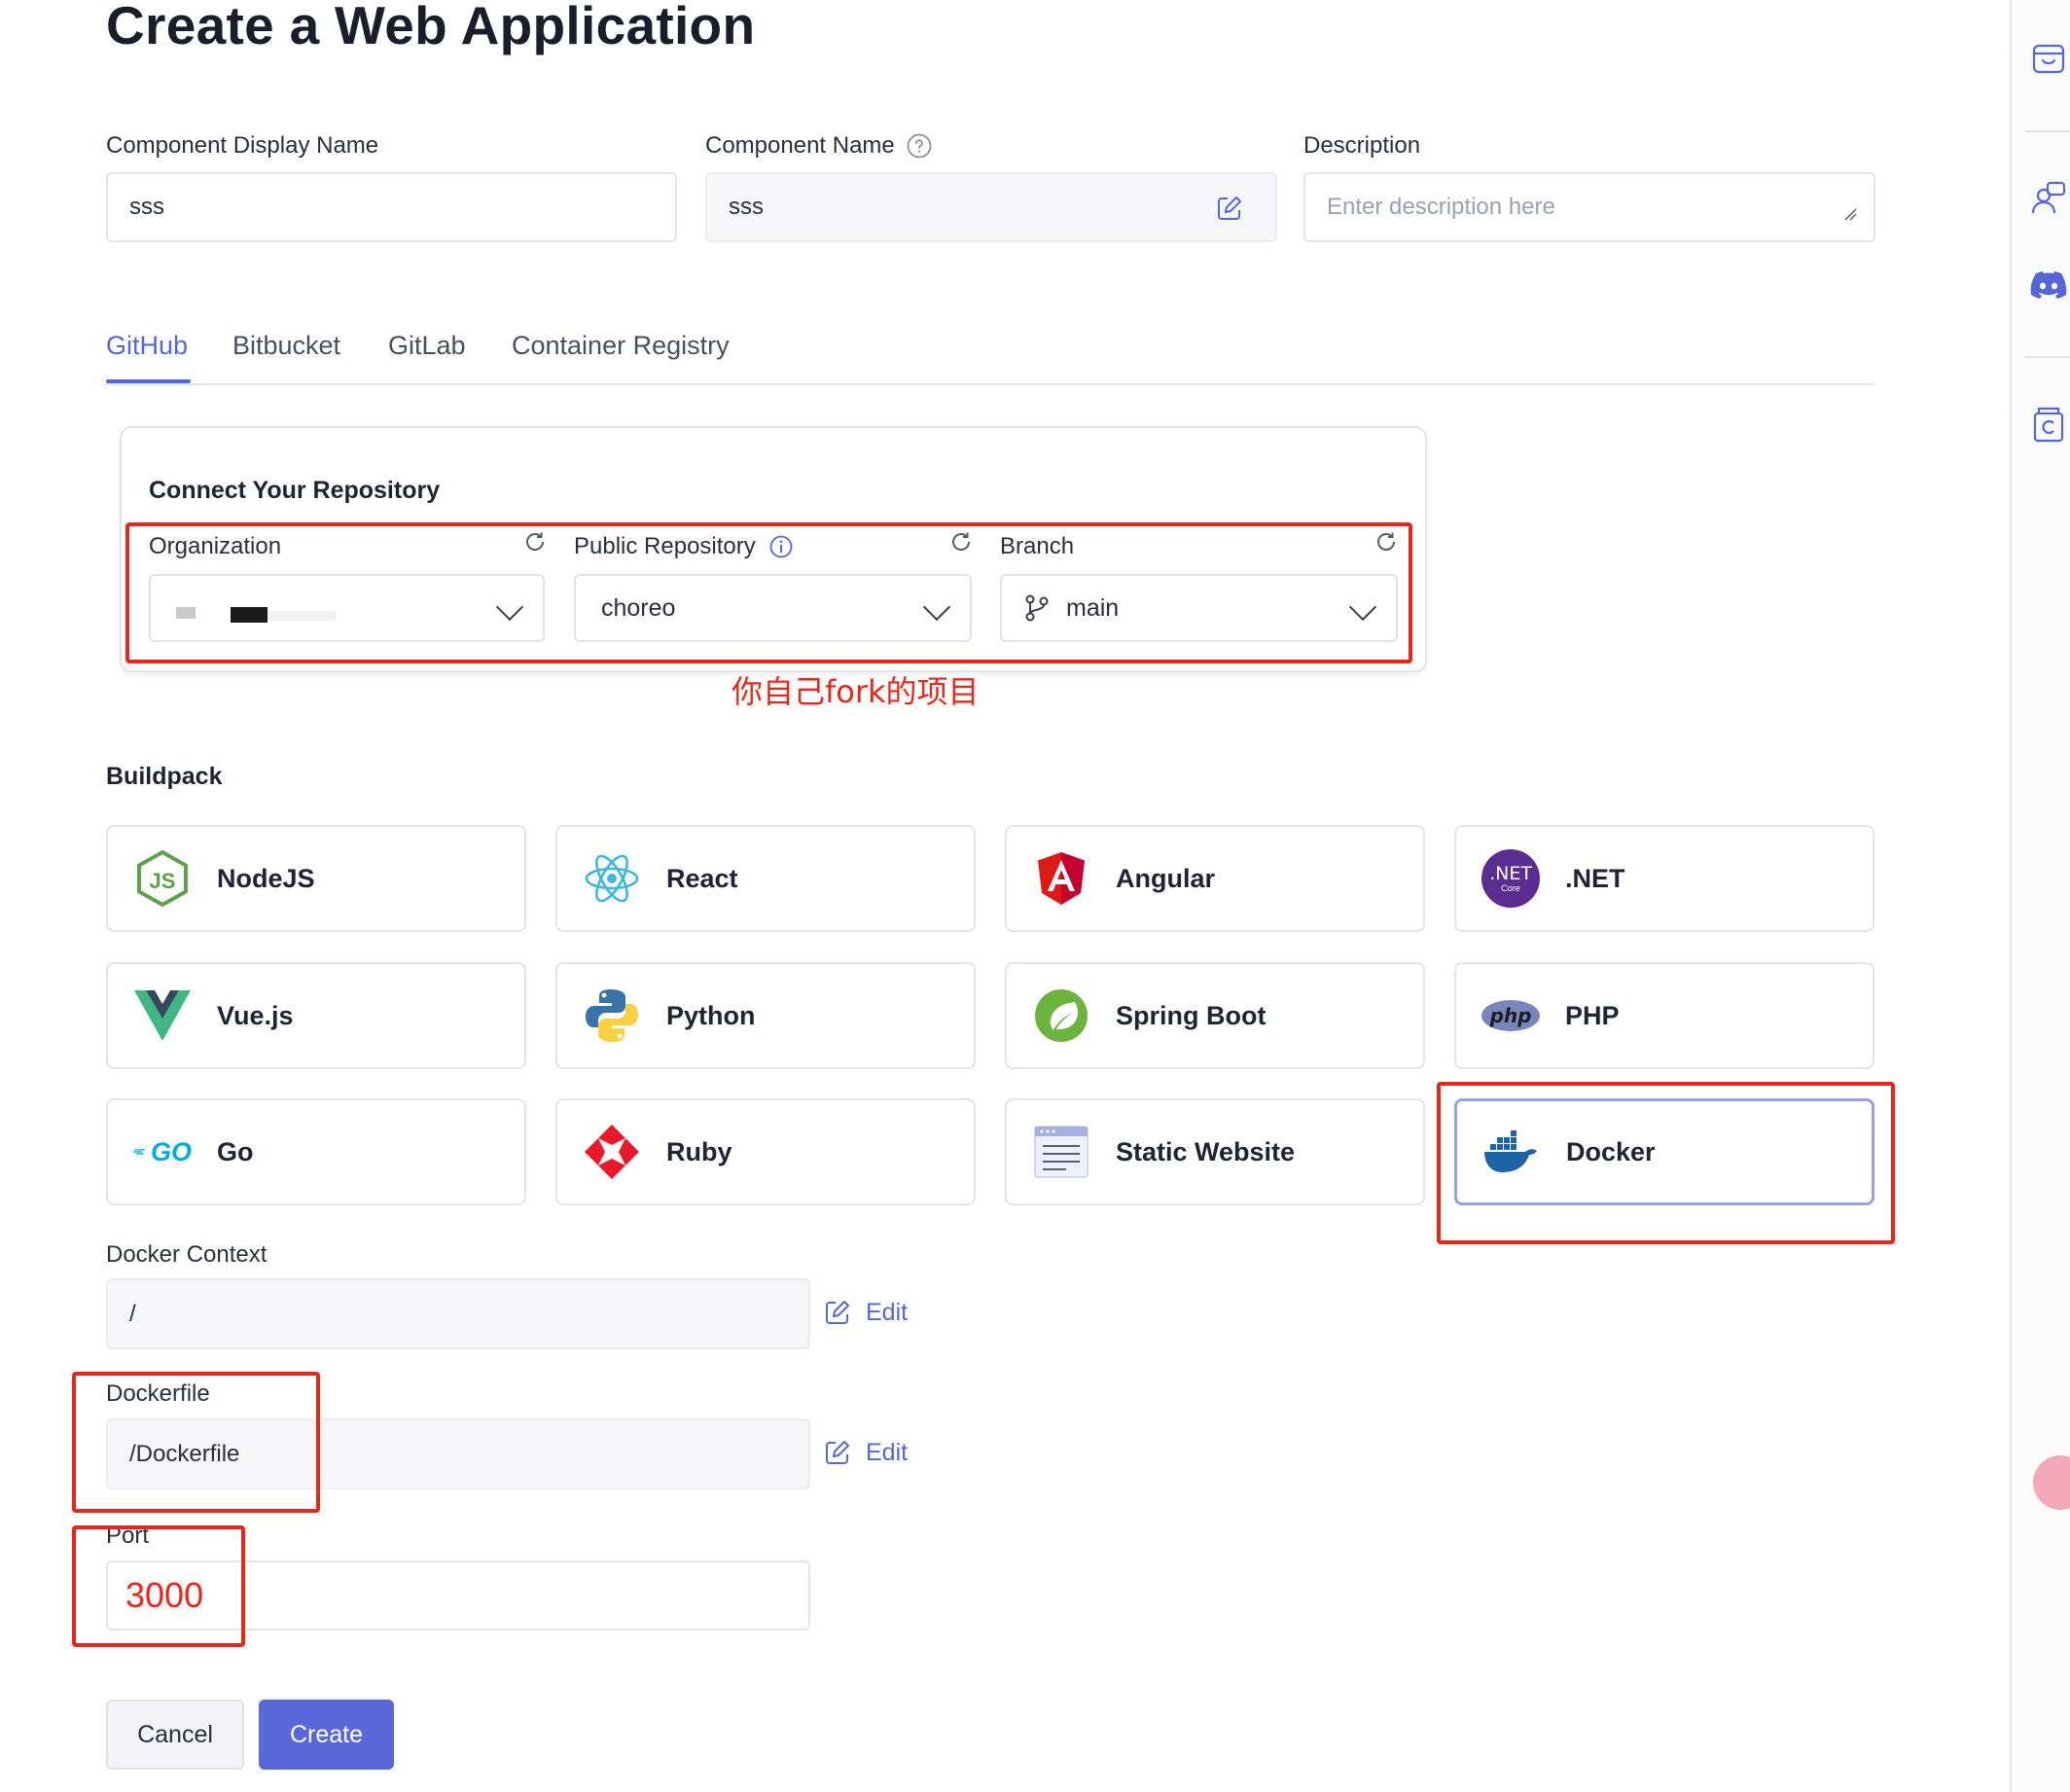 This screenshot has height=1792, width=2070. I want to click on buildpack-go: GO Go, so click(316, 1151).